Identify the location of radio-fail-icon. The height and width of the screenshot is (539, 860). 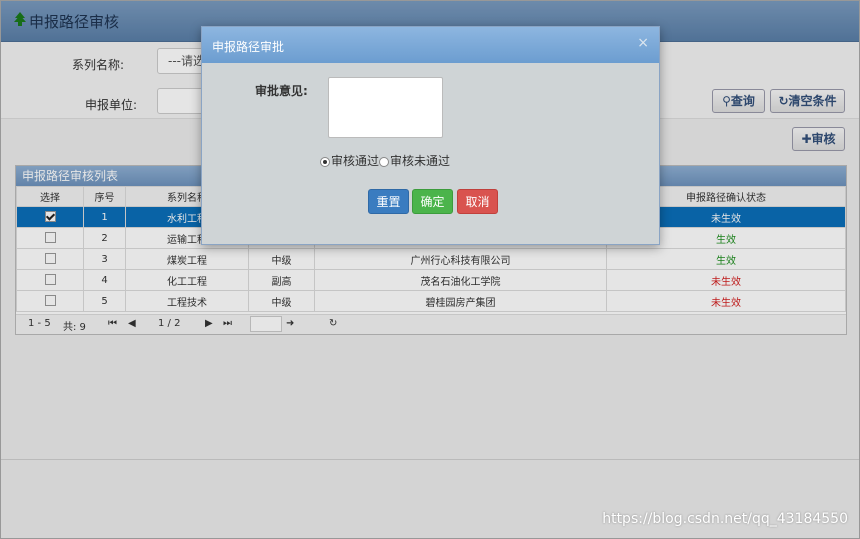
(384, 161).